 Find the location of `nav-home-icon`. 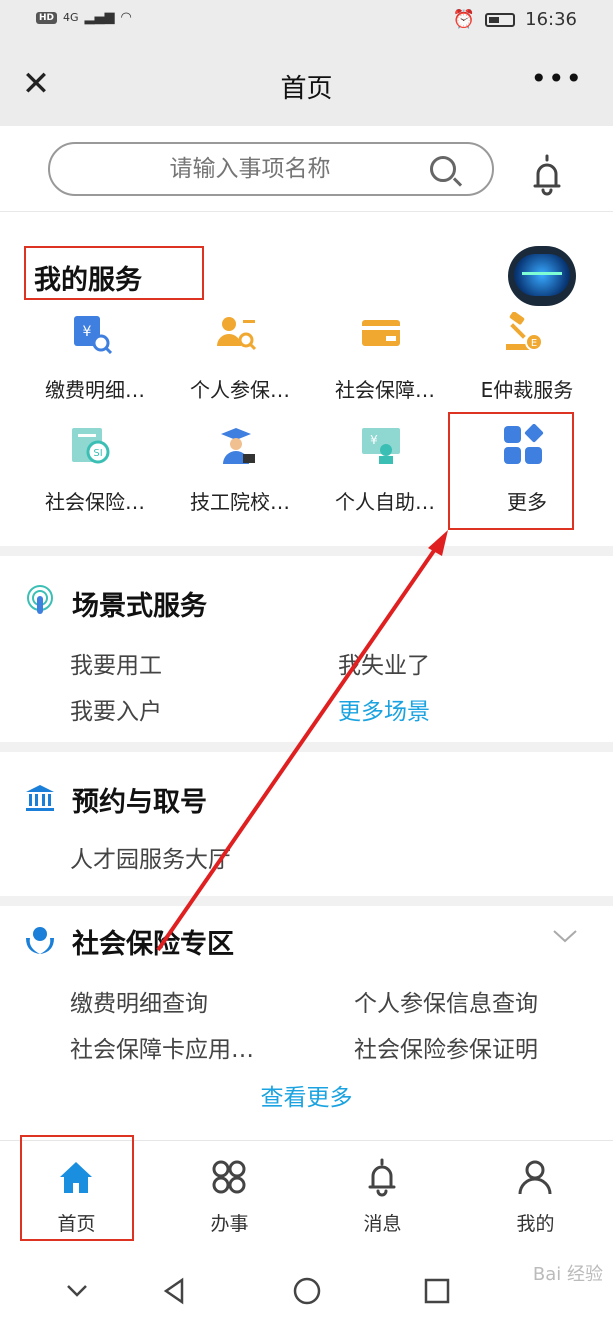

nav-home-icon is located at coordinates (307, 1291).